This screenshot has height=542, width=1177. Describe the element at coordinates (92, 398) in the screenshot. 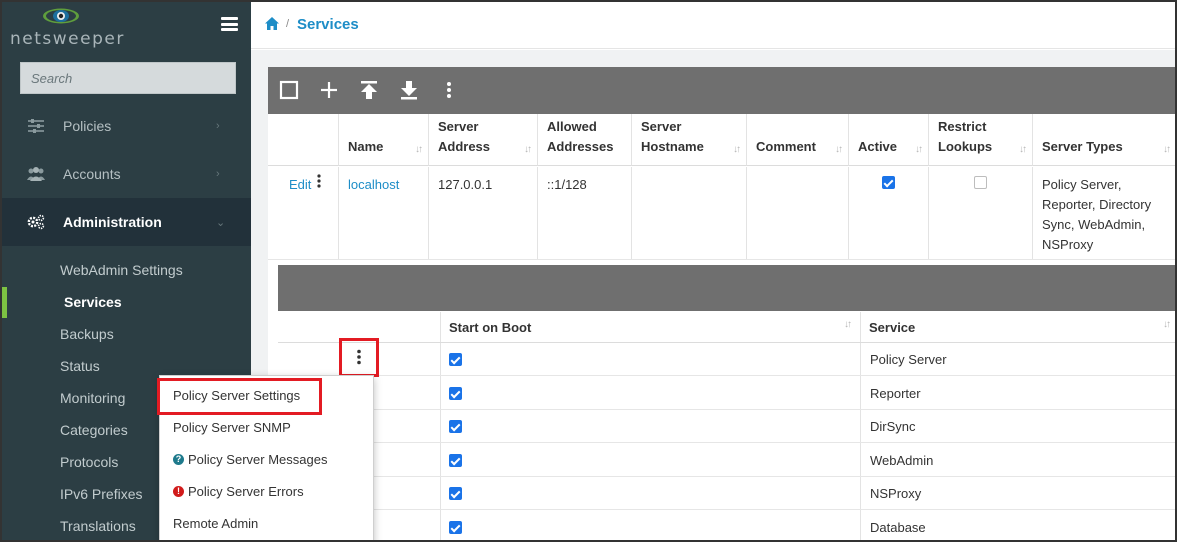

I see `sidebar-item-monitoring: Monitoring` at that location.